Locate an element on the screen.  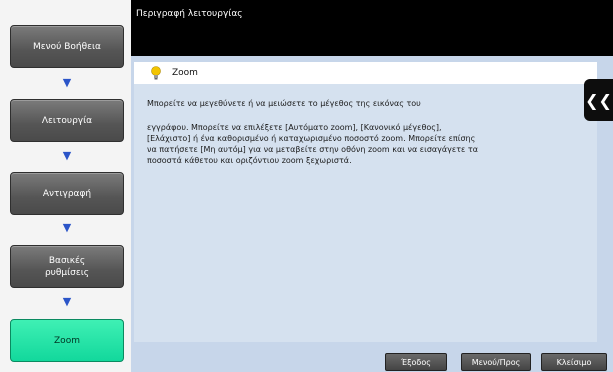
breadcrumb-item-label: Λειτουργία is located at coordinates (67, 120).